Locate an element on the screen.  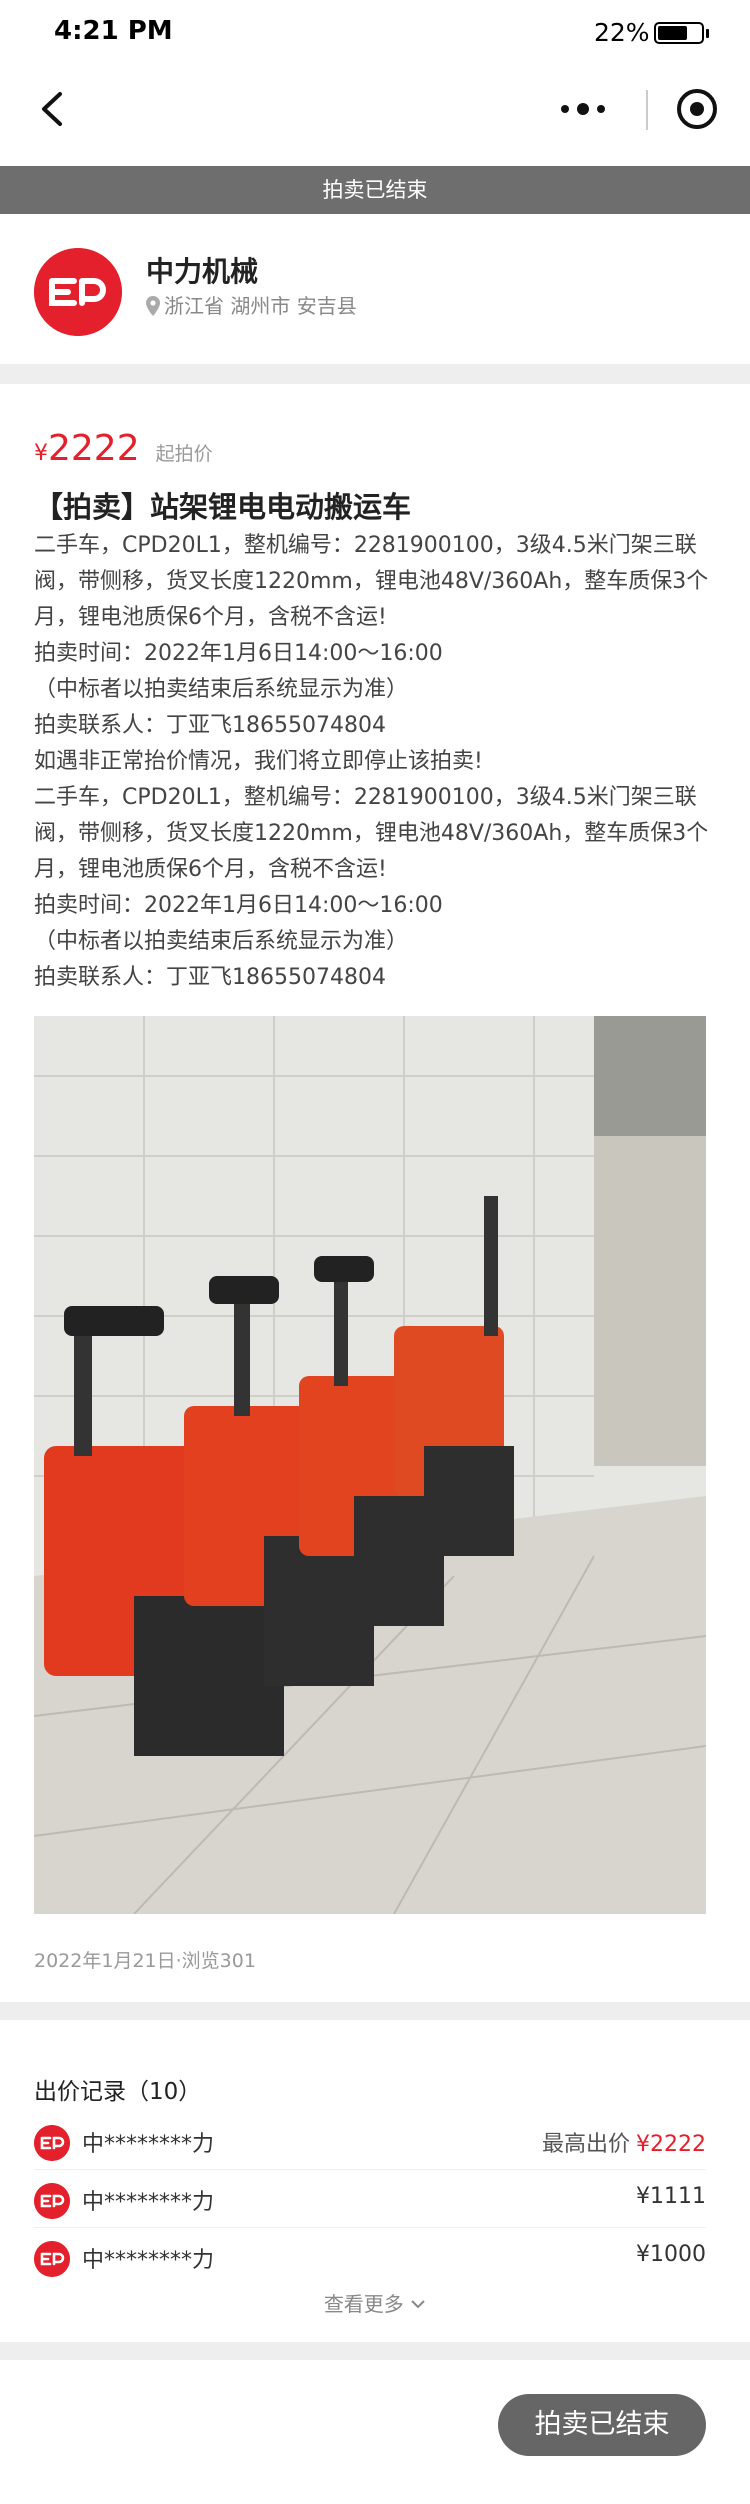
post-meta: 2022年1月21日·浏览301 is located at coordinates (145, 1961).